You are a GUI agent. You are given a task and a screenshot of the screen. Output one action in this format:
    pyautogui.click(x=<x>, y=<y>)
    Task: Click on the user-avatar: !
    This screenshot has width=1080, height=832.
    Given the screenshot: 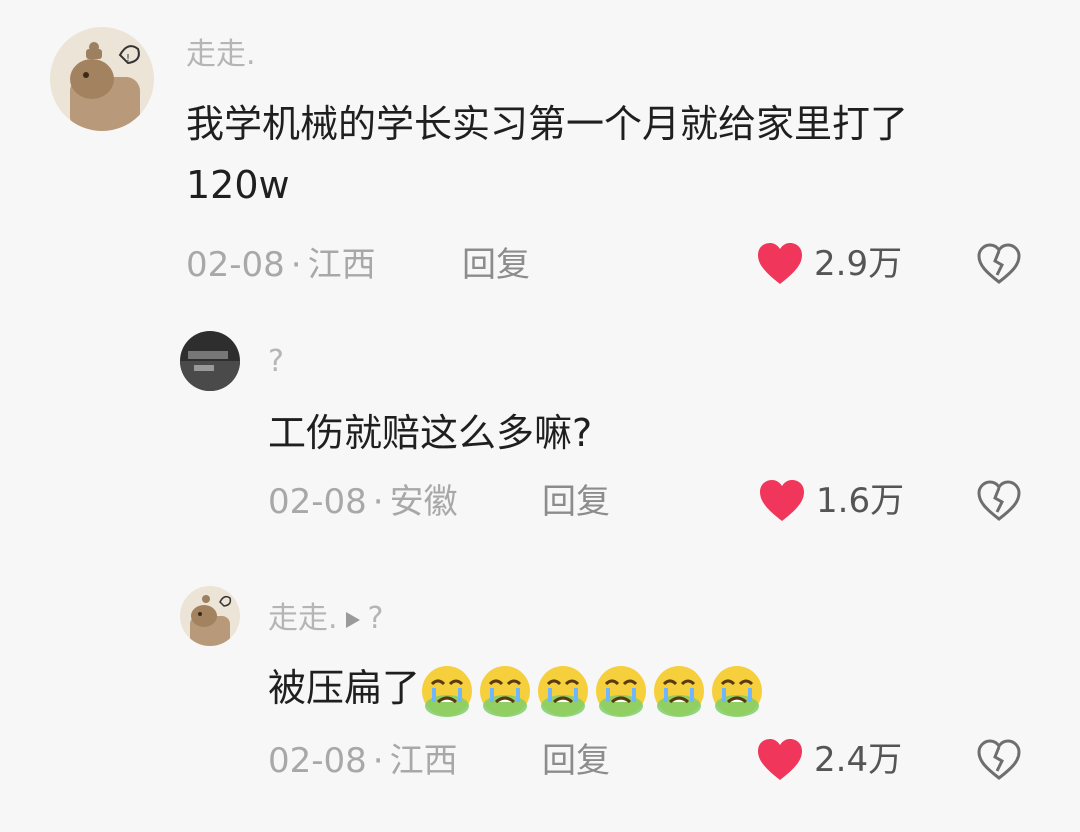 What is the action you would take?
    pyautogui.click(x=102, y=79)
    